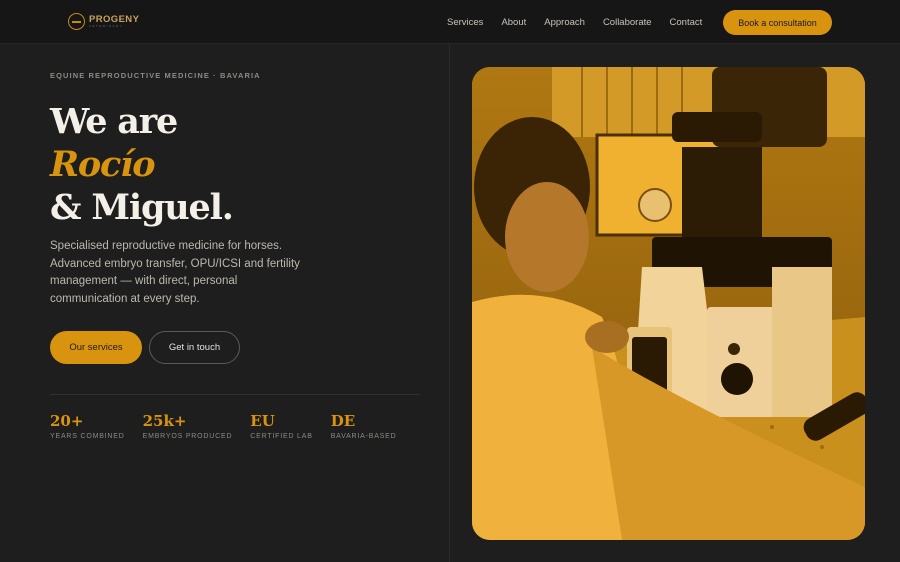  I want to click on stat-value: DE, so click(343, 421).